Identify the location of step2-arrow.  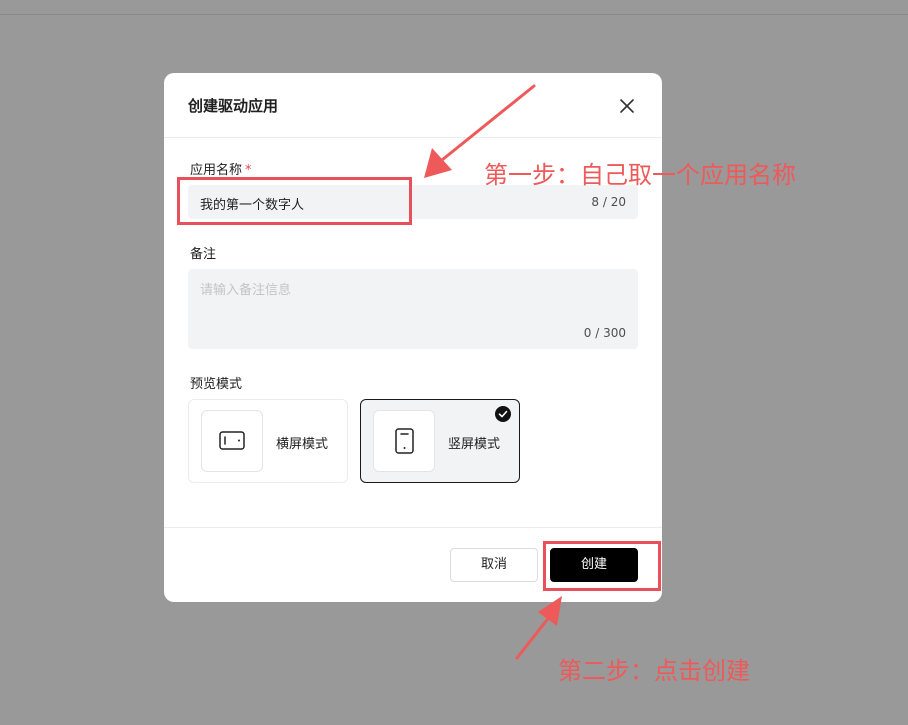
(538, 628).